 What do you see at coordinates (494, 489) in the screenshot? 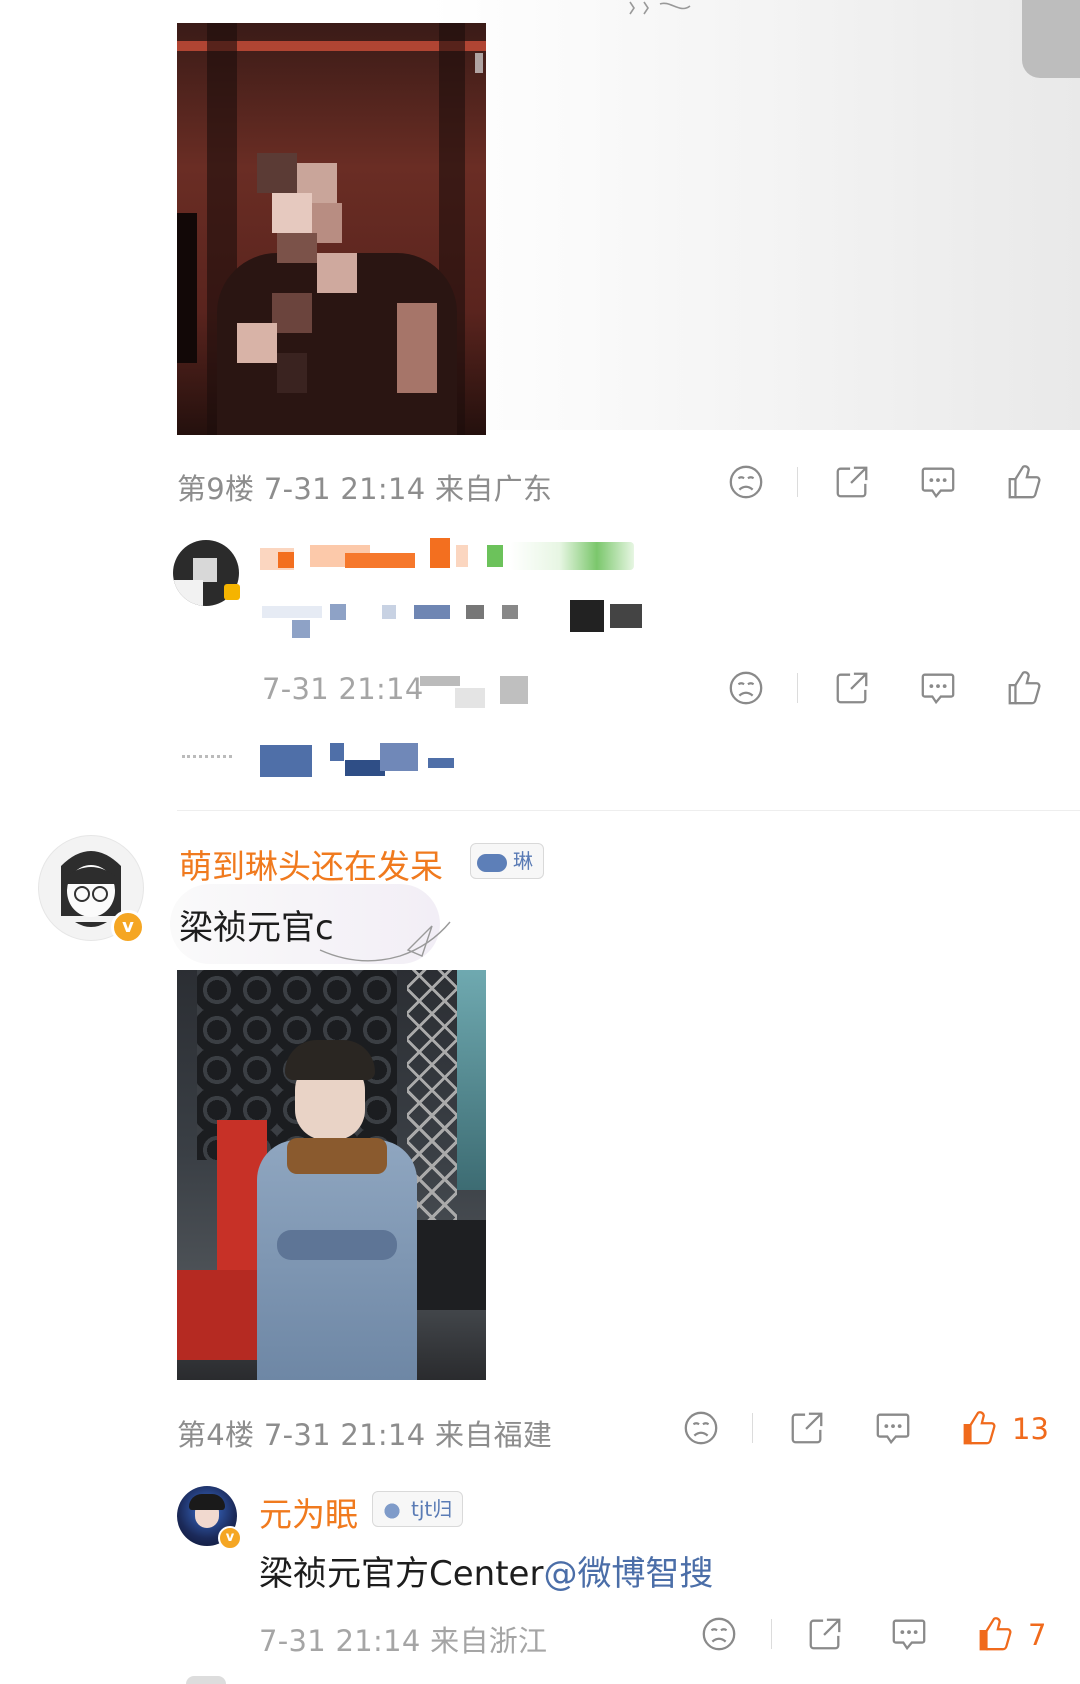
I see `comment-9-location: 来自广东` at bounding box center [494, 489].